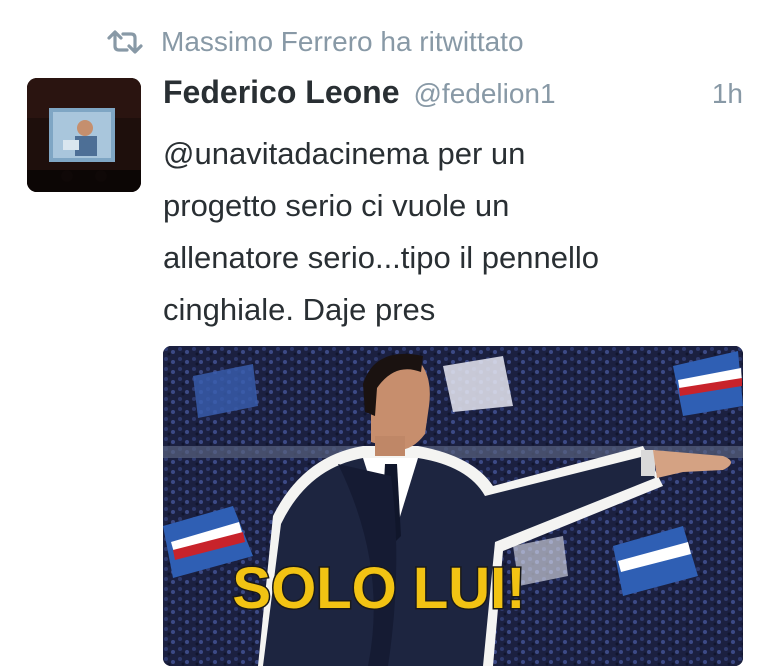 The image size is (767, 666). Describe the element at coordinates (281, 92) in the screenshot. I see `display-name: Federico Leone` at that location.